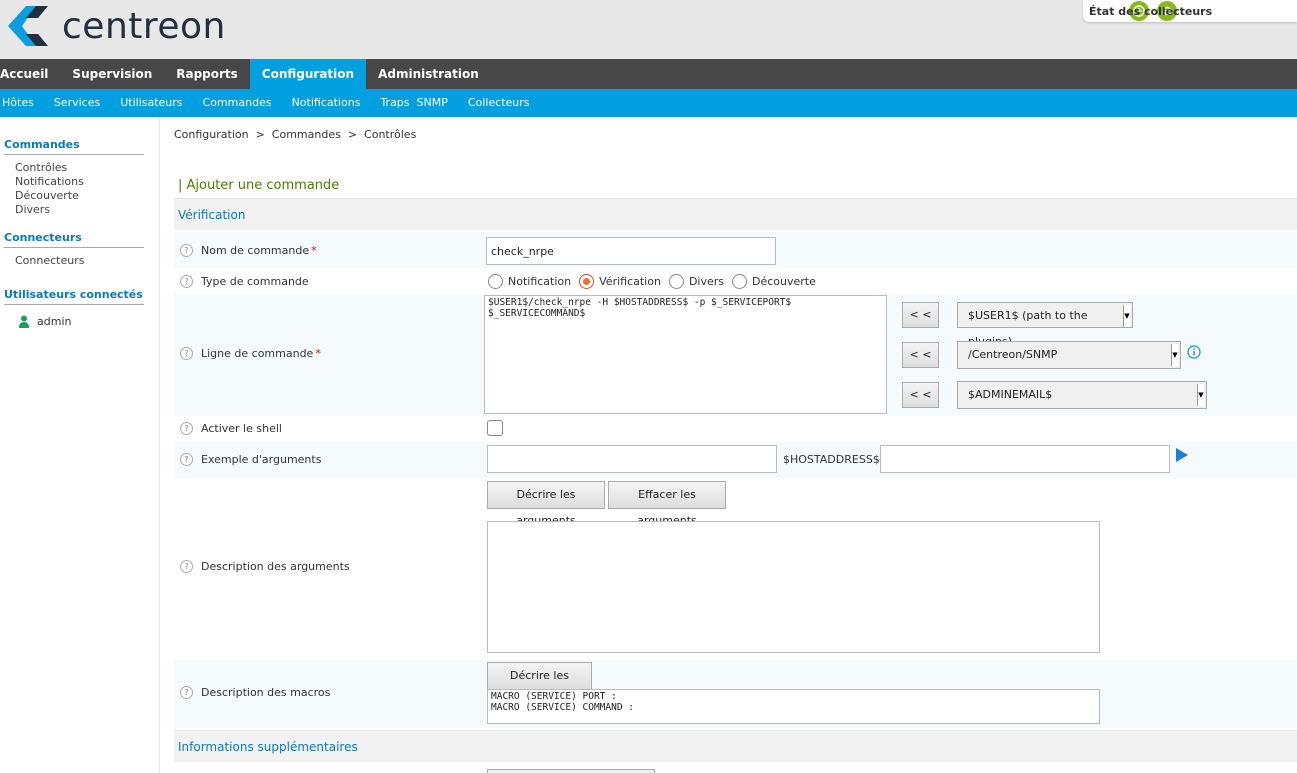 This screenshot has width=1297, height=773. I want to click on resource-macro-select: $ADMINEMAIL$ ▼, so click(1082, 395).